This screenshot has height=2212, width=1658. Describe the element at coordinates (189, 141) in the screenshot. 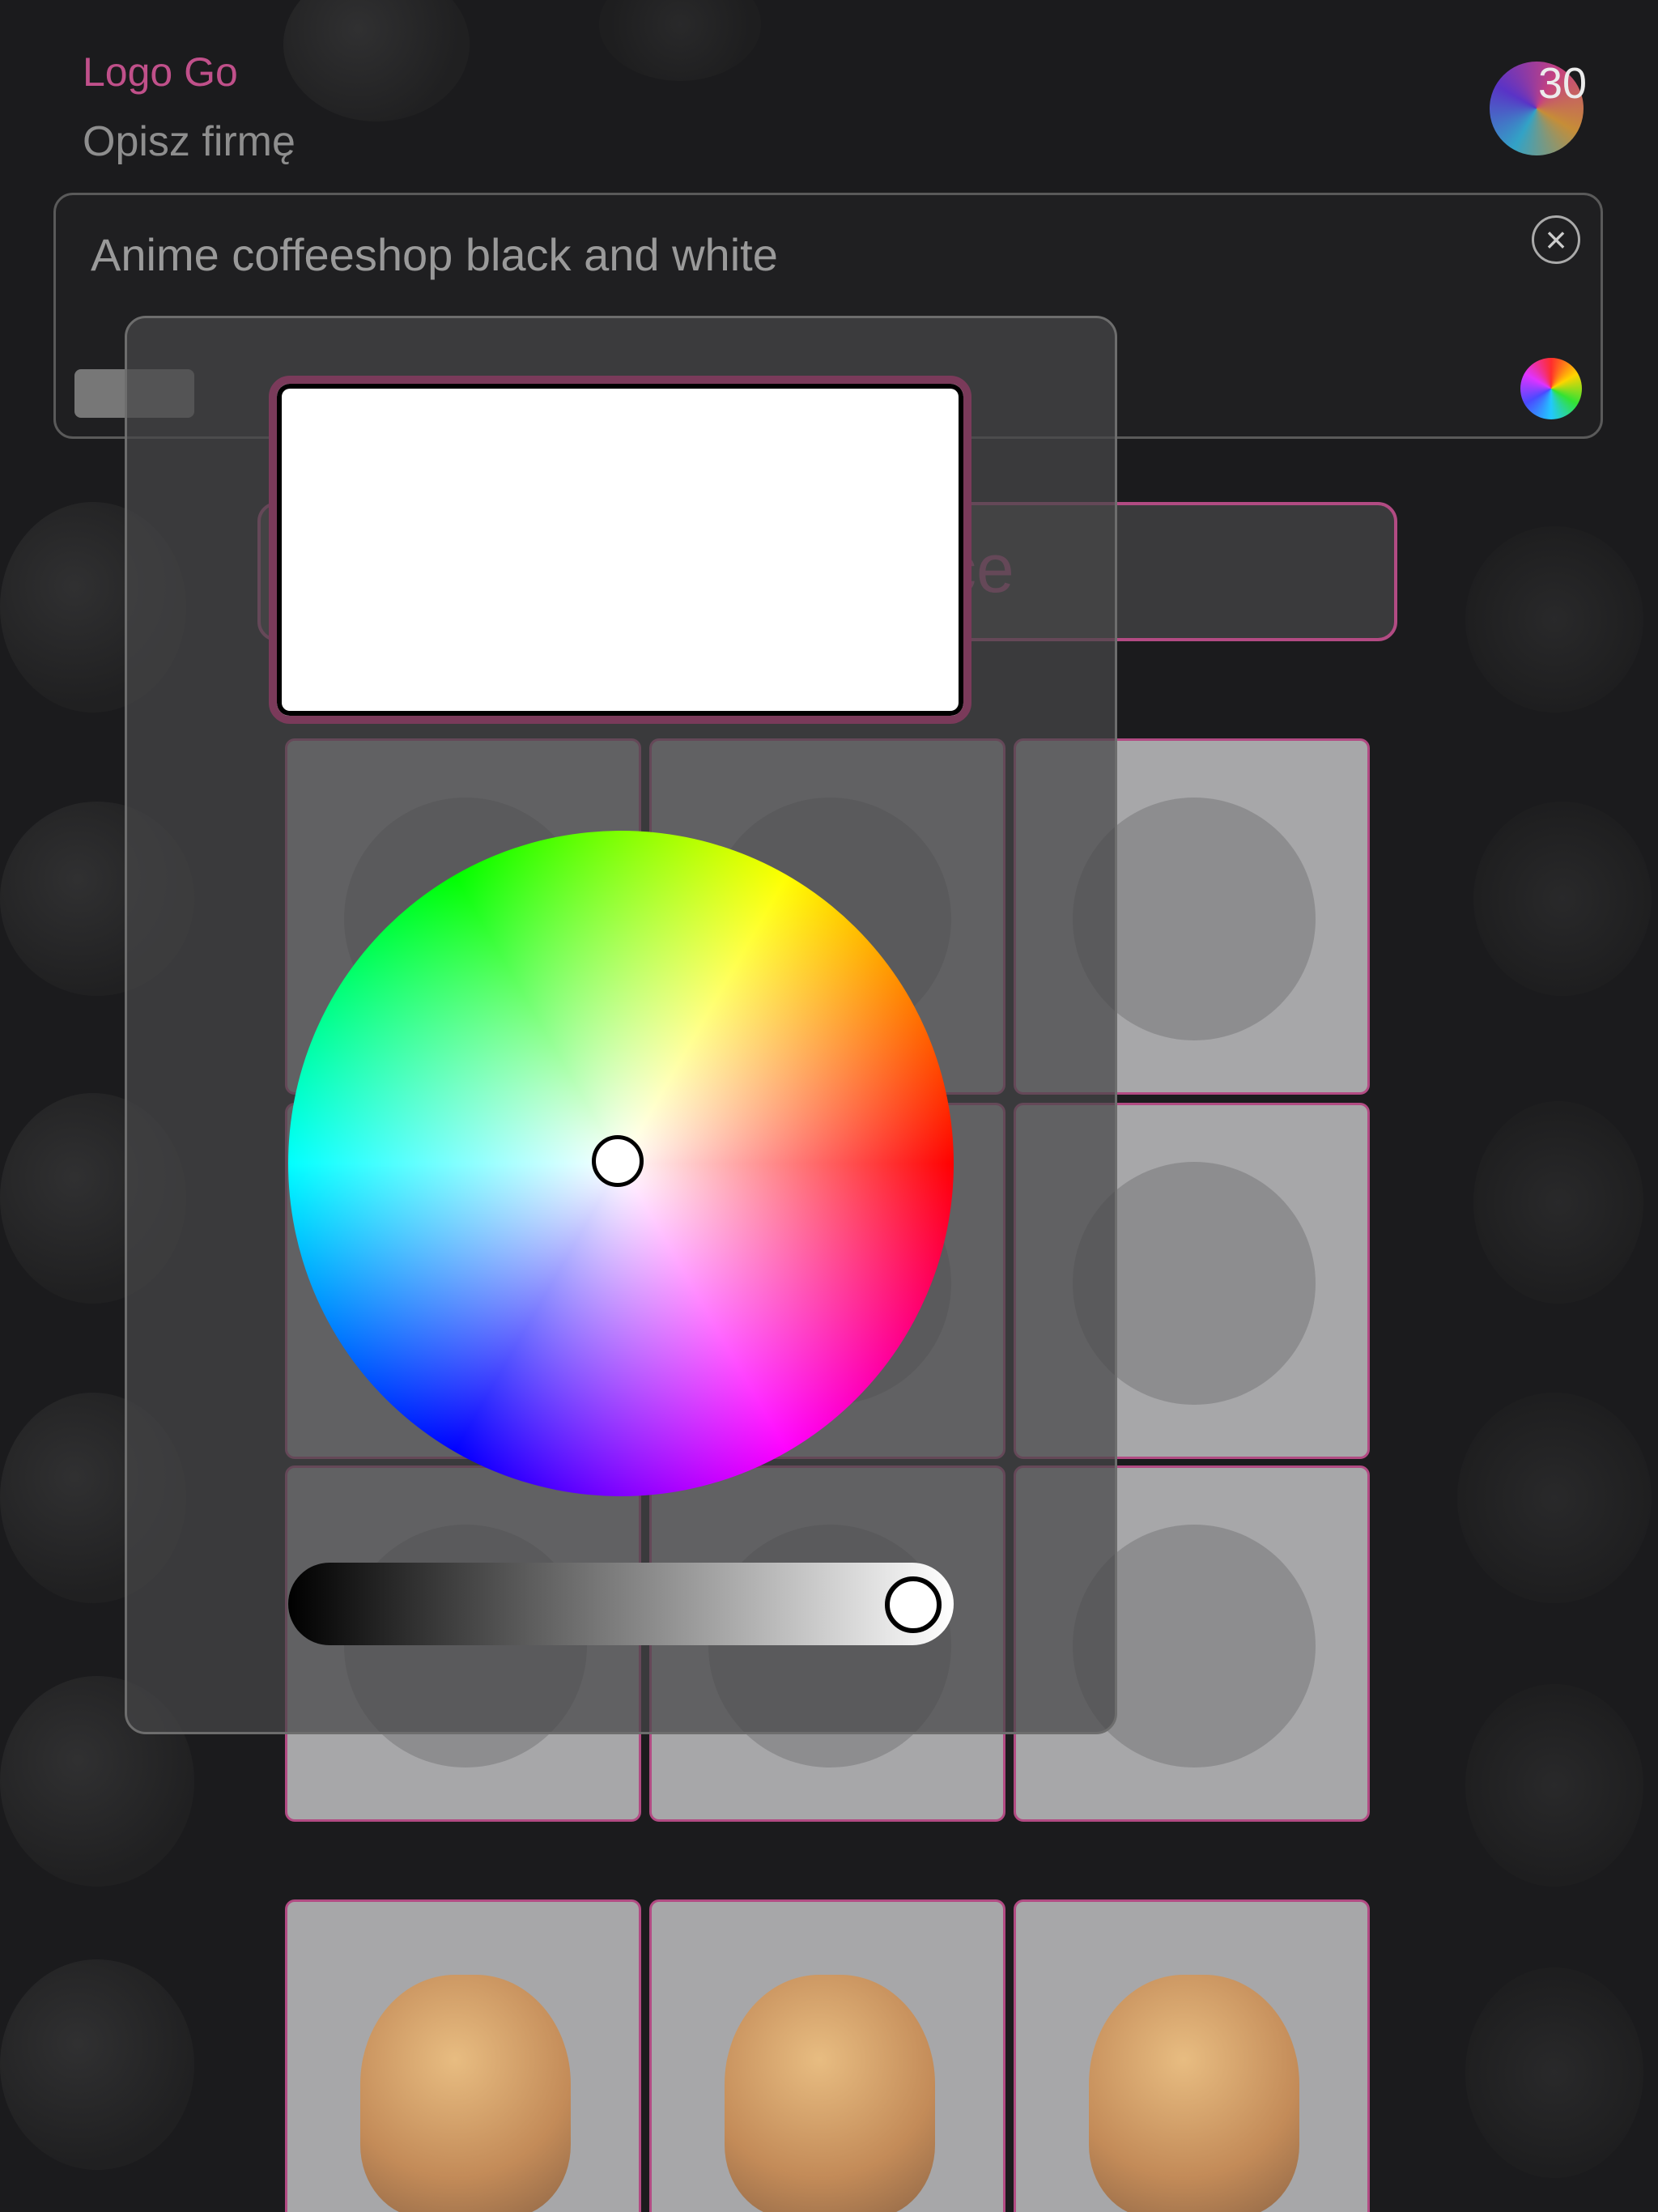

I see `page-subtitle: Opisz firmę` at that location.